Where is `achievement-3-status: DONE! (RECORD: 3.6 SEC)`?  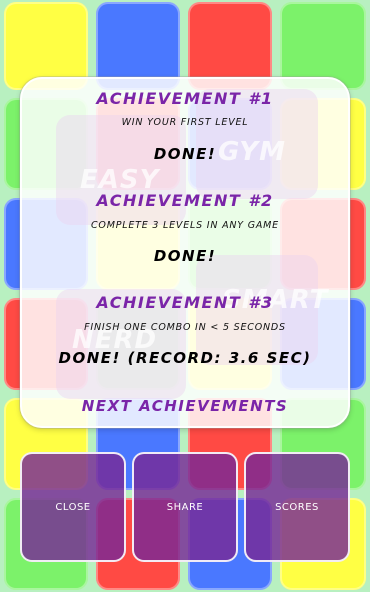 achievement-3-status: DONE! (RECORD: 3.6 SEC) is located at coordinates (185, 358).